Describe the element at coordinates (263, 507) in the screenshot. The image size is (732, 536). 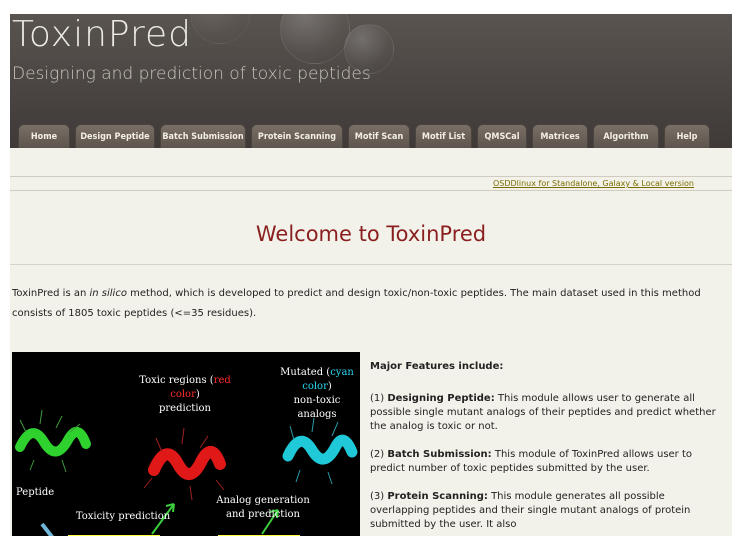
I see `analog-generation-label: Analog generation and prediction` at that location.